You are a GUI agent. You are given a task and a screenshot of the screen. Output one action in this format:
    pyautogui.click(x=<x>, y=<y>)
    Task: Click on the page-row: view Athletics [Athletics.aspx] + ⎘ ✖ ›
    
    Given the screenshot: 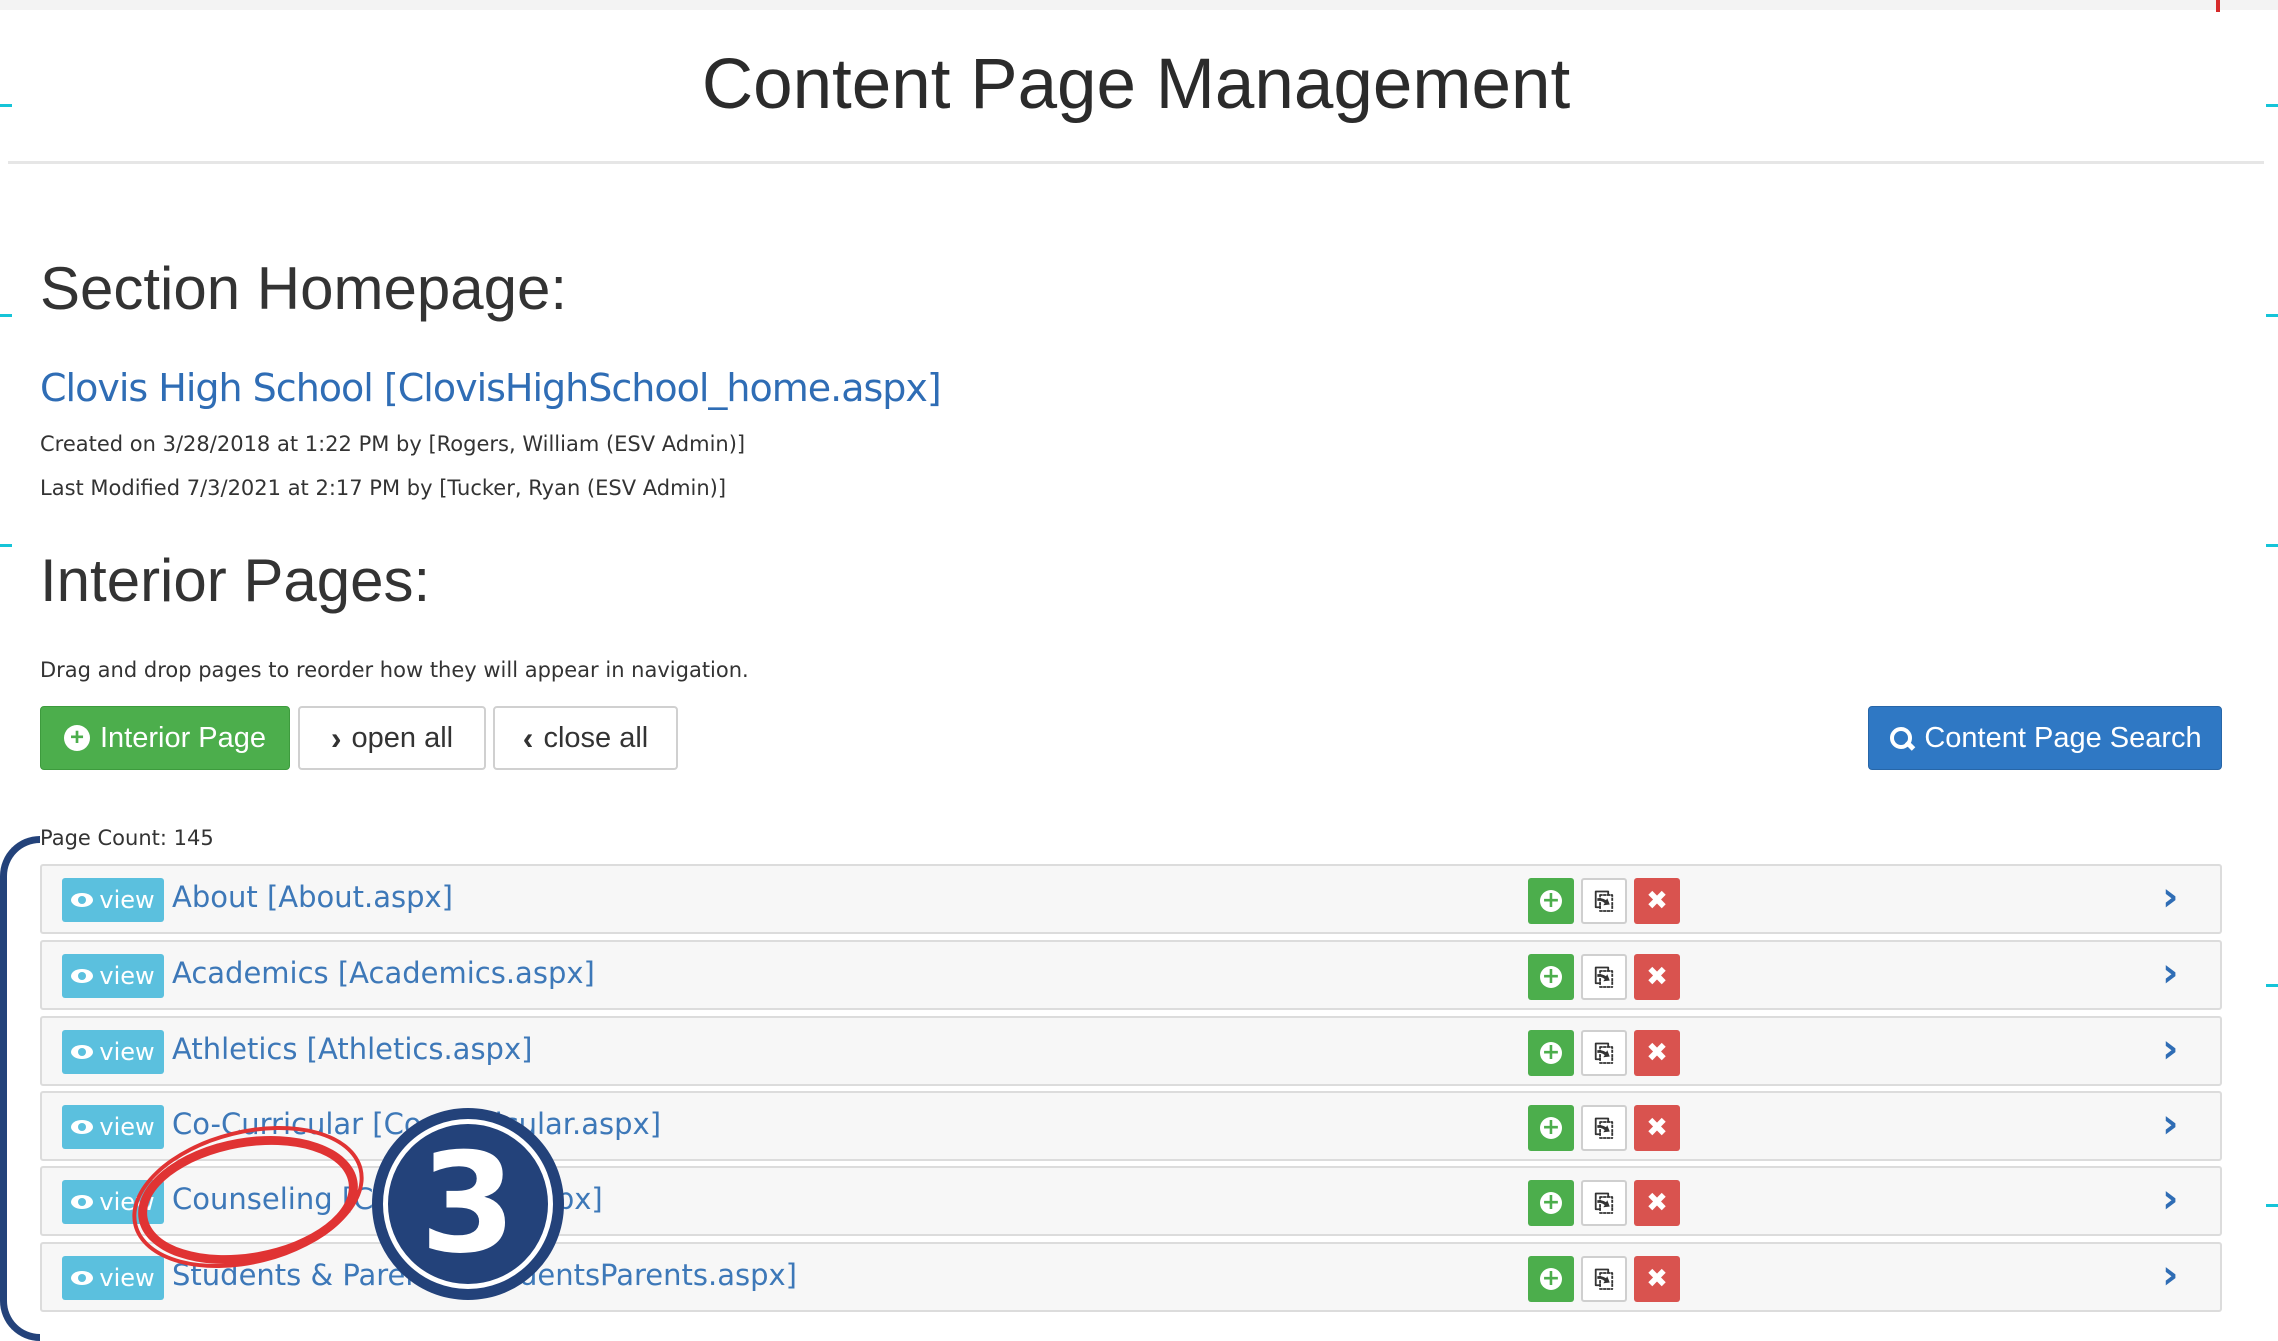 What is the action you would take?
    pyautogui.click(x=1131, y=1051)
    